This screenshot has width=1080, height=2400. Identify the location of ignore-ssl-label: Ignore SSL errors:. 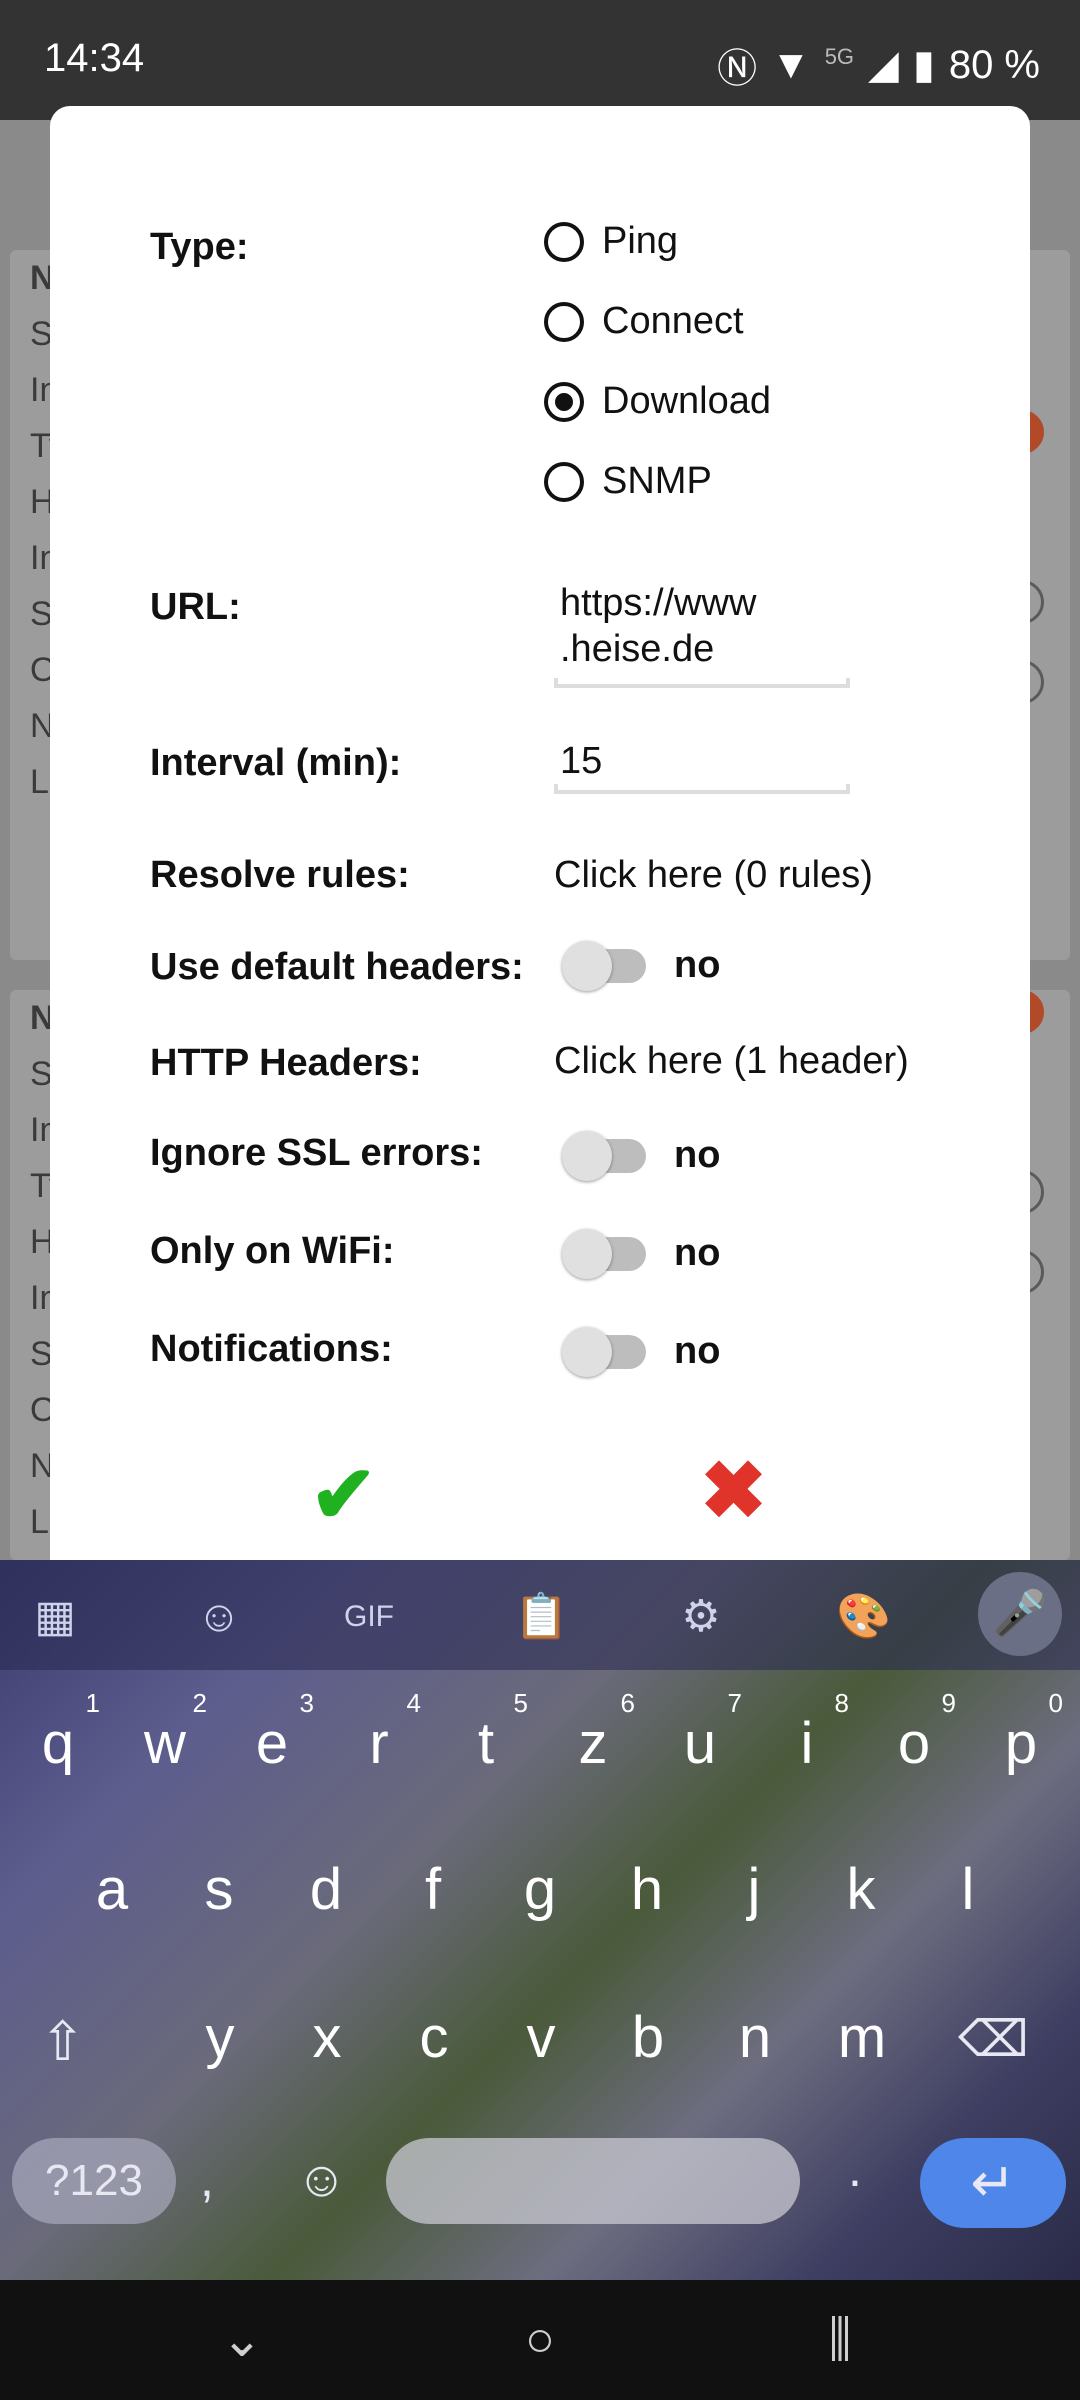
(316, 1153).